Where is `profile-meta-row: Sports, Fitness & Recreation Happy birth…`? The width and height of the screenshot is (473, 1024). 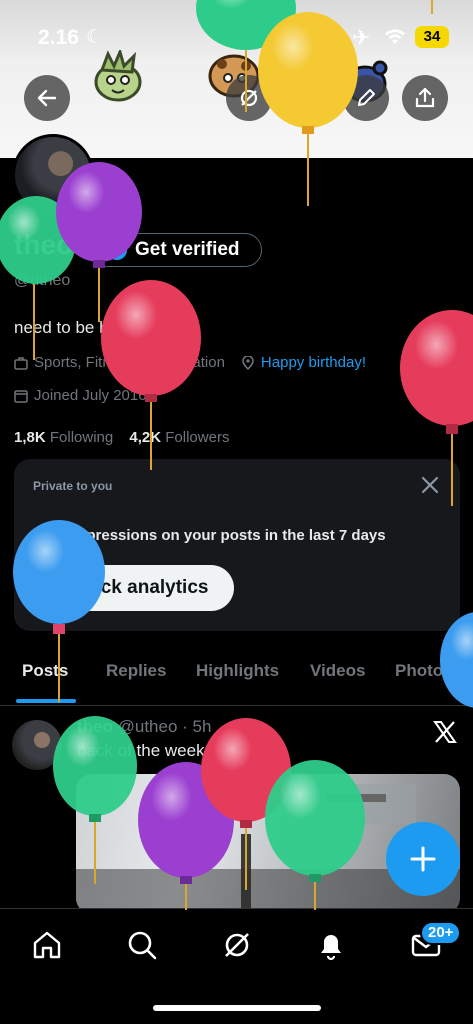 profile-meta-row: Sports, Fitness & Recreation Happy birth… is located at coordinates (190, 362).